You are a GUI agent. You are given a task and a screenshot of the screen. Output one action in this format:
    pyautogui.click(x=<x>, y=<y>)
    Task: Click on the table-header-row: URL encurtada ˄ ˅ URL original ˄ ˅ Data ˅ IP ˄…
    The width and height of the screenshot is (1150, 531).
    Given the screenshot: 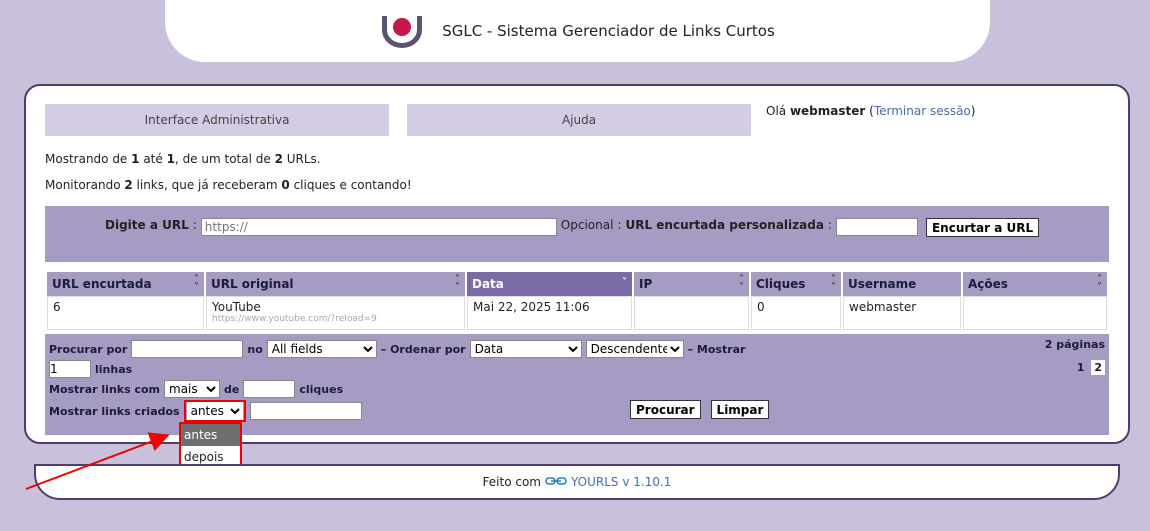 What is the action you would take?
    pyautogui.click(x=577, y=284)
    